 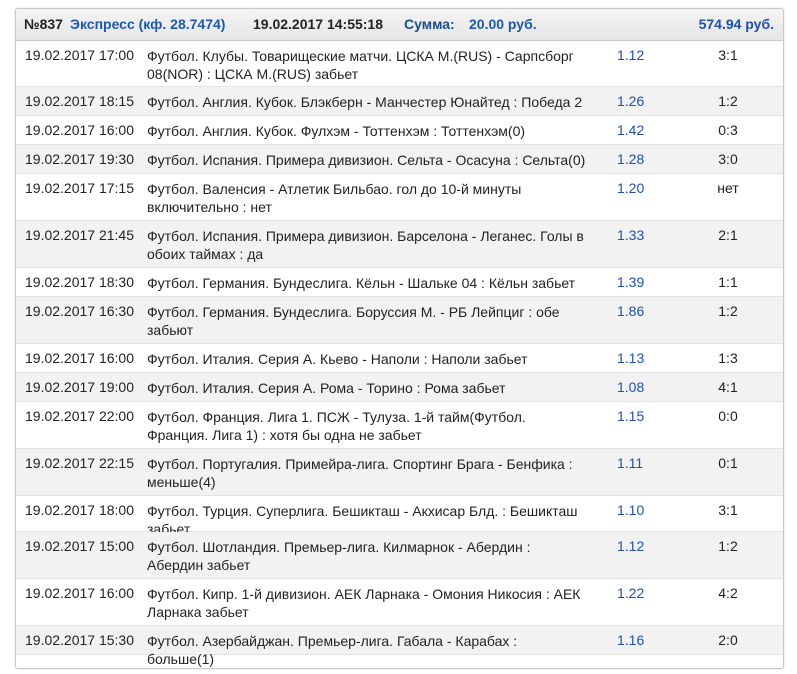 I want to click on coefficient: 1.13, so click(x=631, y=358).